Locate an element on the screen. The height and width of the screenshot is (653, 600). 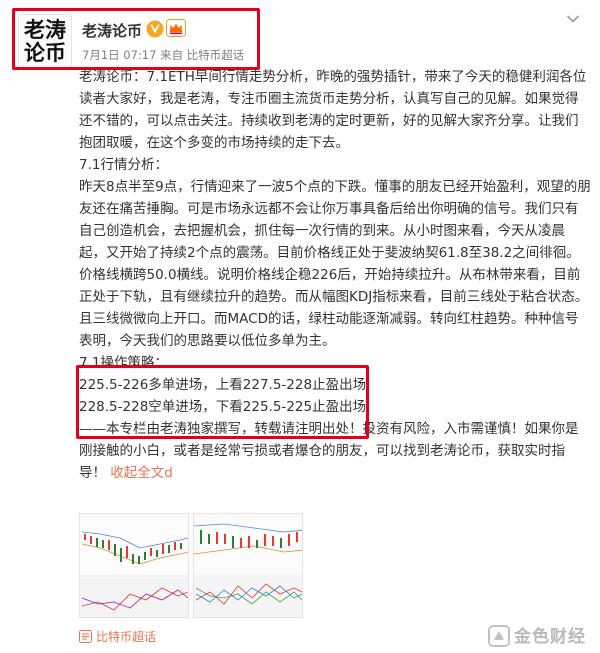
image-thumbnails is located at coordinates (191, 565).